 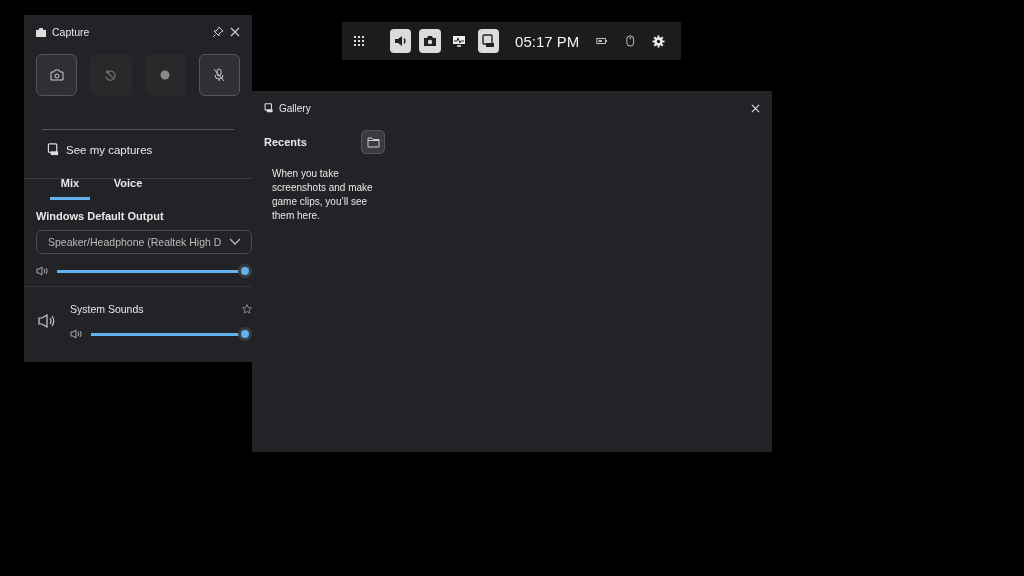 I want to click on widget-title: Gallery, so click(x=295, y=108).